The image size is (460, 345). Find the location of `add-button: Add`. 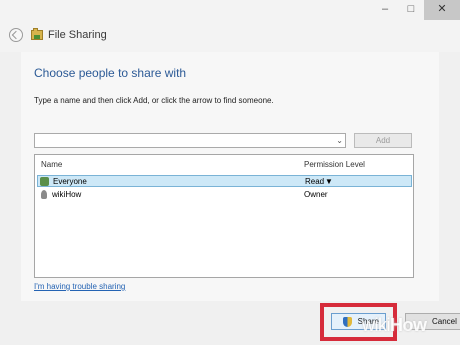

add-button: Add is located at coordinates (383, 140).